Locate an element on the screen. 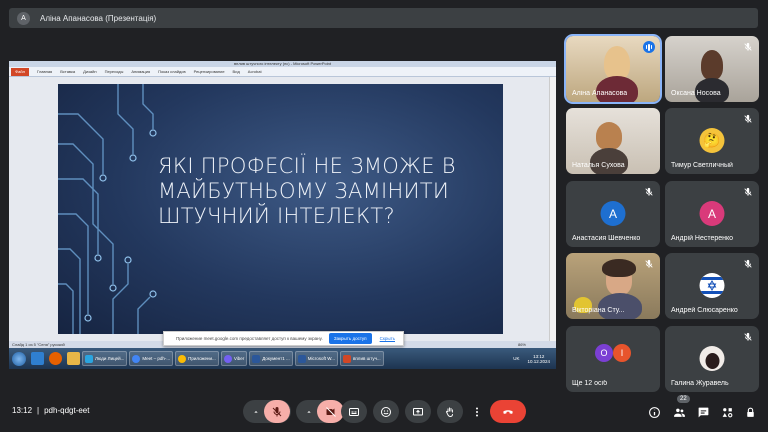 The height and width of the screenshot is (432, 768). meeting-info: 13:12 | pdh-qdgt-eet is located at coordinates (50, 410).